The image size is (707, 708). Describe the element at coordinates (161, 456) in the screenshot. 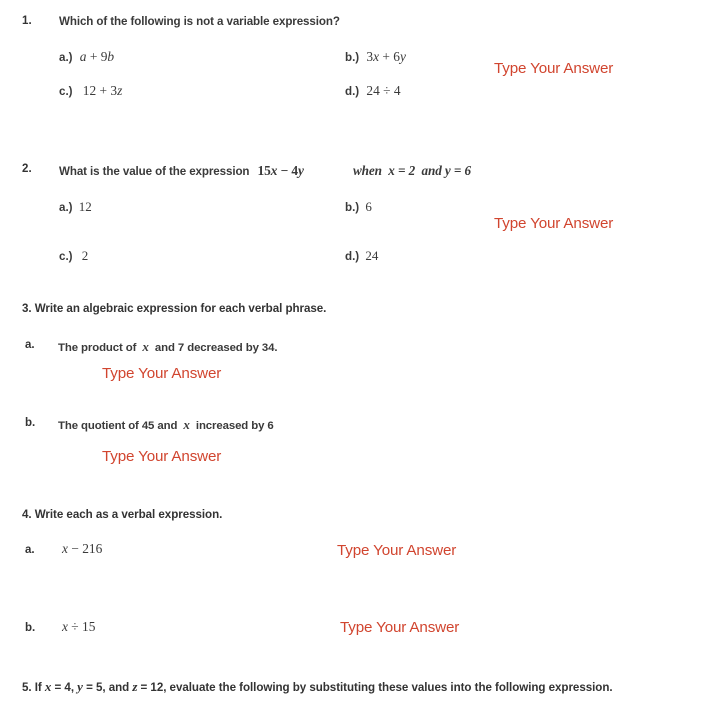

I see `question-3-part-b-answer-prompt: Type Your Answer` at that location.